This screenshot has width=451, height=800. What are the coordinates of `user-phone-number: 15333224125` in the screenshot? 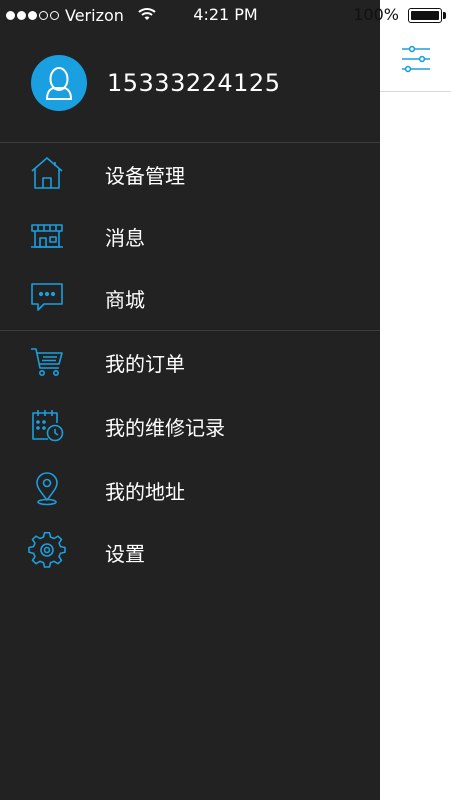 It's located at (194, 83).